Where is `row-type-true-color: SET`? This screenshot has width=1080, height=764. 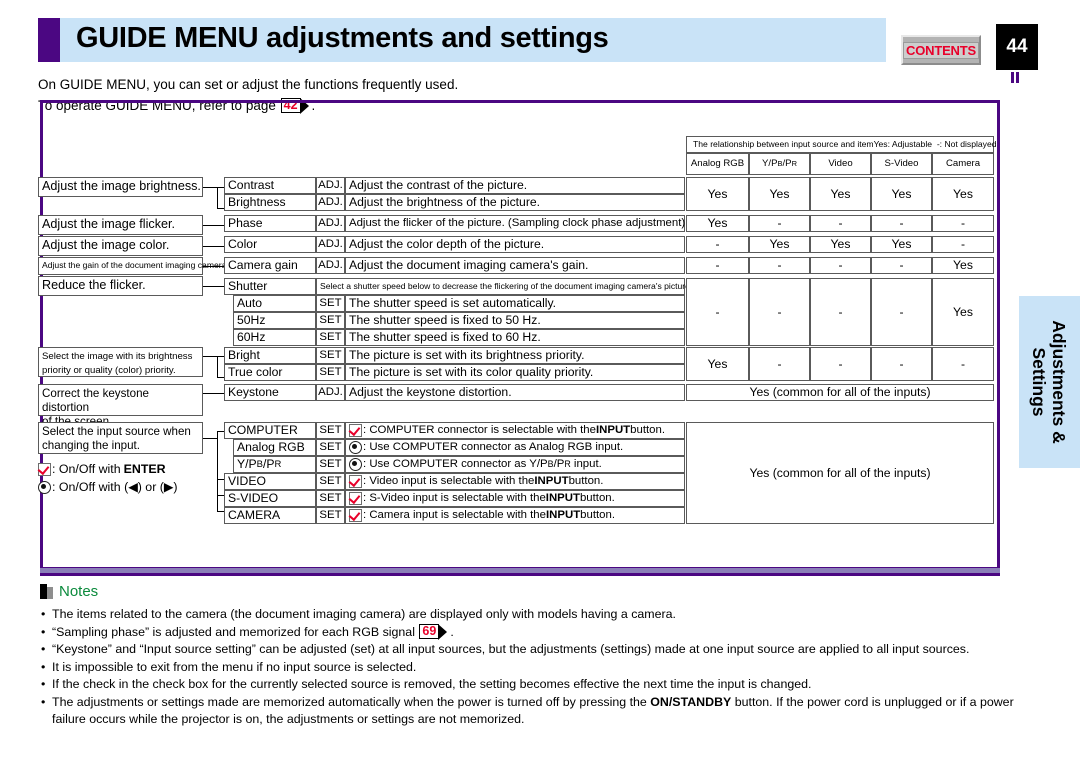
row-type-true-color: SET is located at coordinates (330, 372).